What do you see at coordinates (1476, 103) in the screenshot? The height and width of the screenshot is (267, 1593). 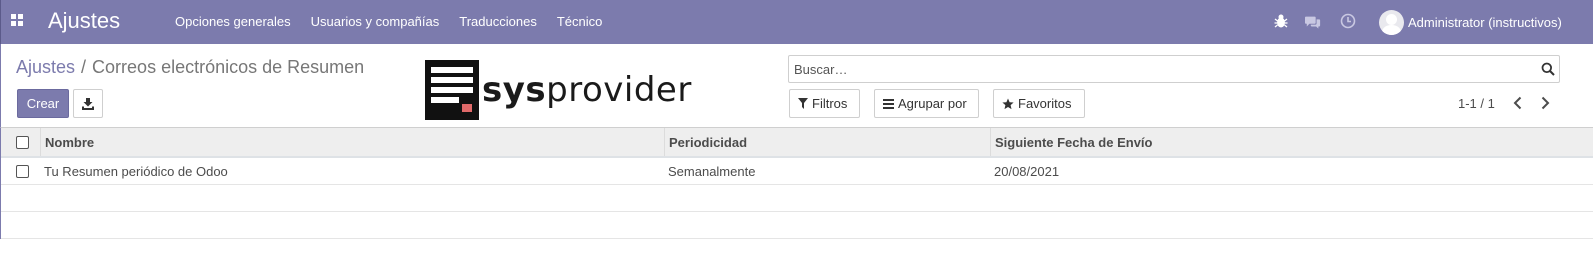 I see `pager-value: 1-1 / 1` at bounding box center [1476, 103].